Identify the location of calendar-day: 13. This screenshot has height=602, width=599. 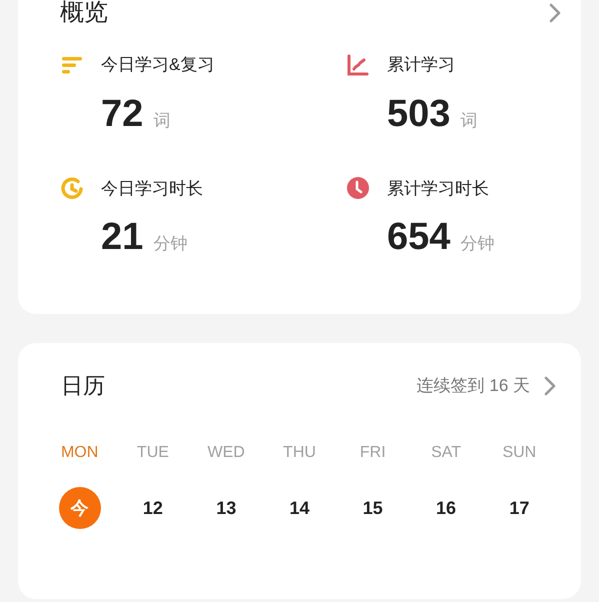
(226, 508).